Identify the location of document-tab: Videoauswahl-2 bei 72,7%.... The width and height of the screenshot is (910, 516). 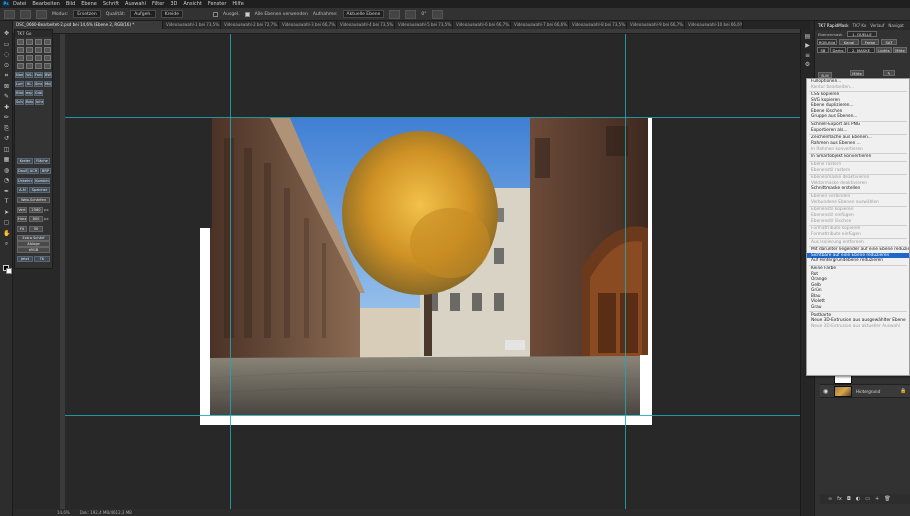
(250, 25).